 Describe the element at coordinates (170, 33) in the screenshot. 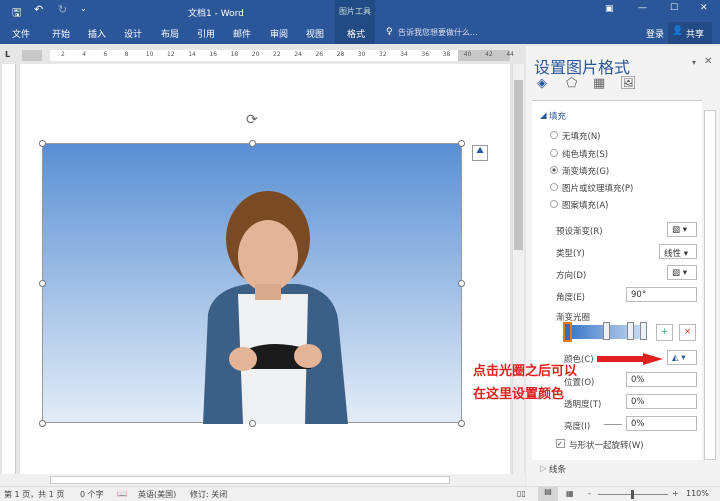

I see `tab-layout: 布局` at that location.